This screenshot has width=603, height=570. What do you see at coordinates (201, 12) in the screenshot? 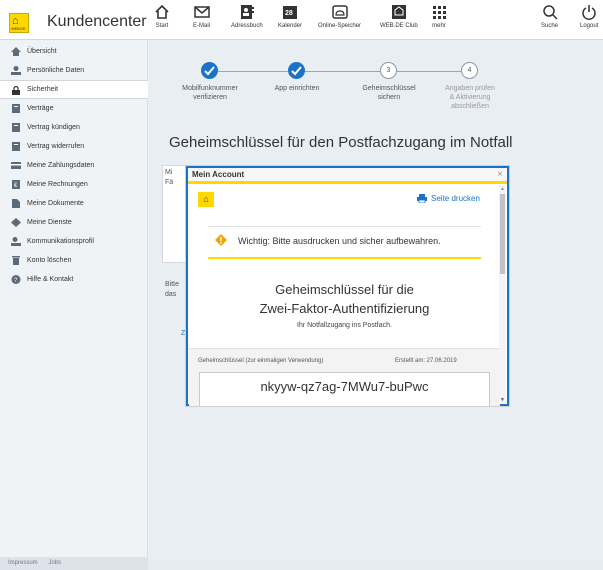
I see `mail-icon` at bounding box center [201, 12].